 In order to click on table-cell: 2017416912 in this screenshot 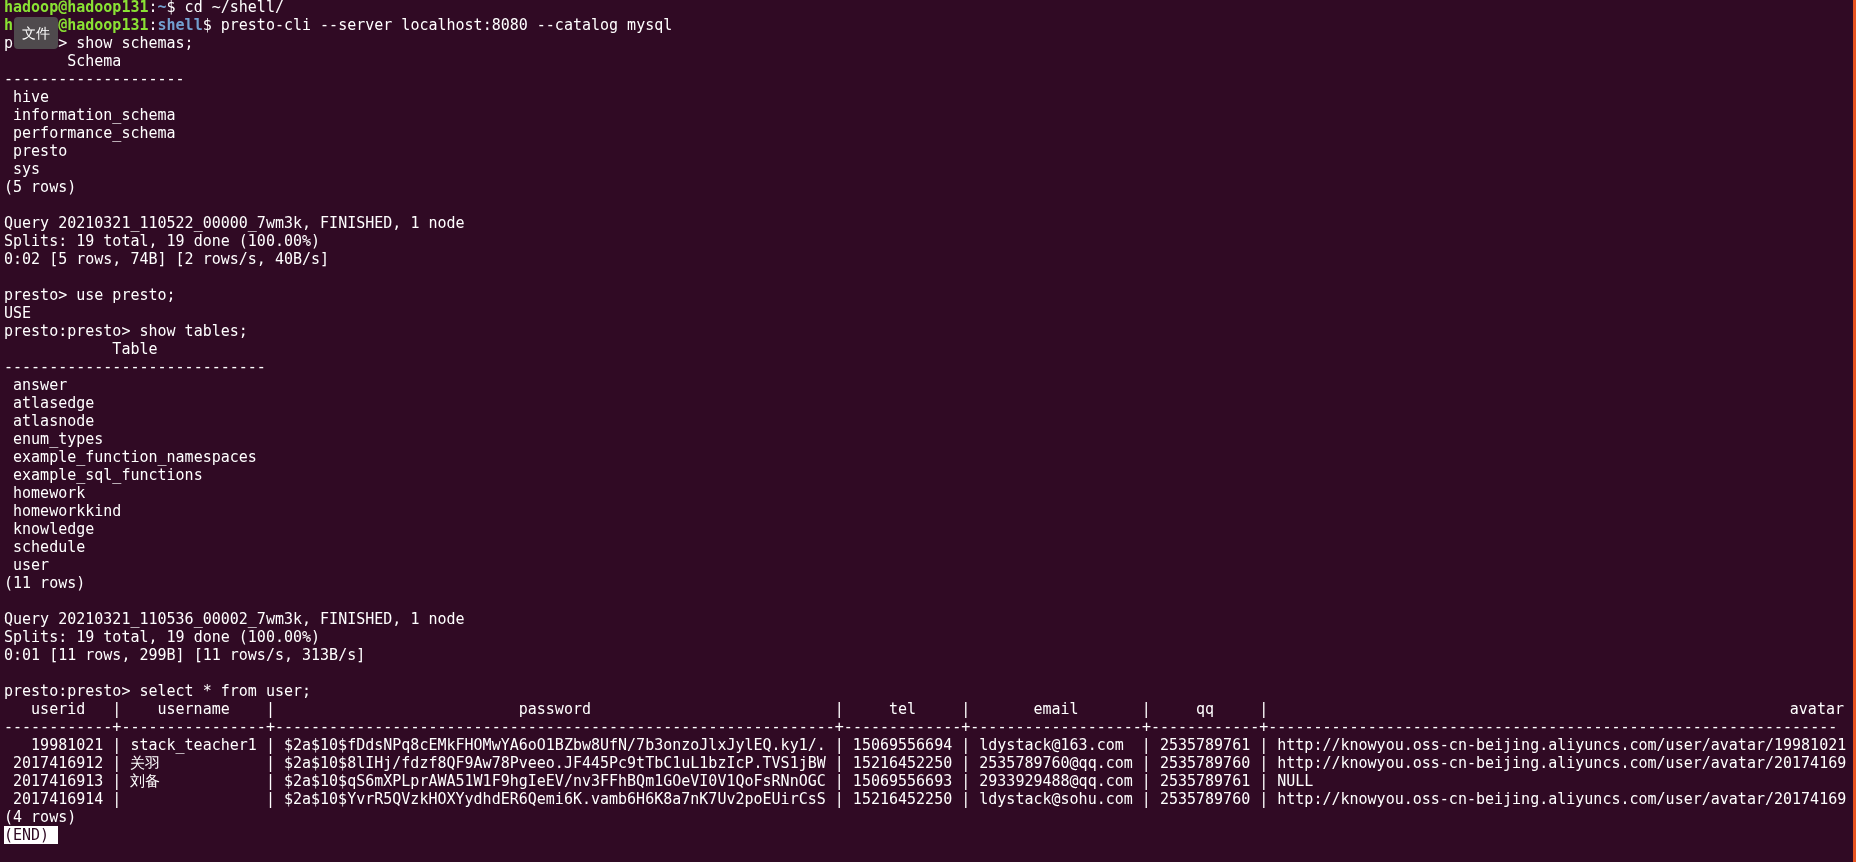, I will do `click(58, 763)`.